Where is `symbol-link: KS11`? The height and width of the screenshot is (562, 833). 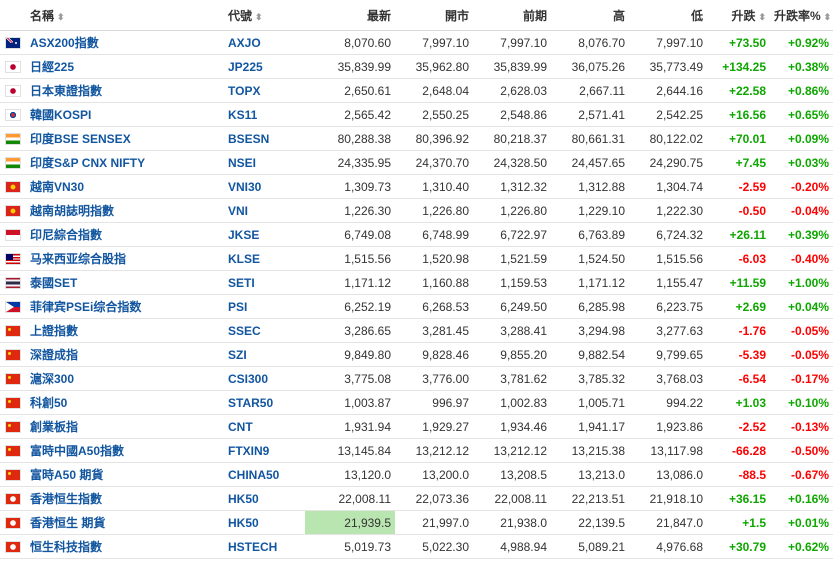 symbol-link: KS11 is located at coordinates (242, 115).